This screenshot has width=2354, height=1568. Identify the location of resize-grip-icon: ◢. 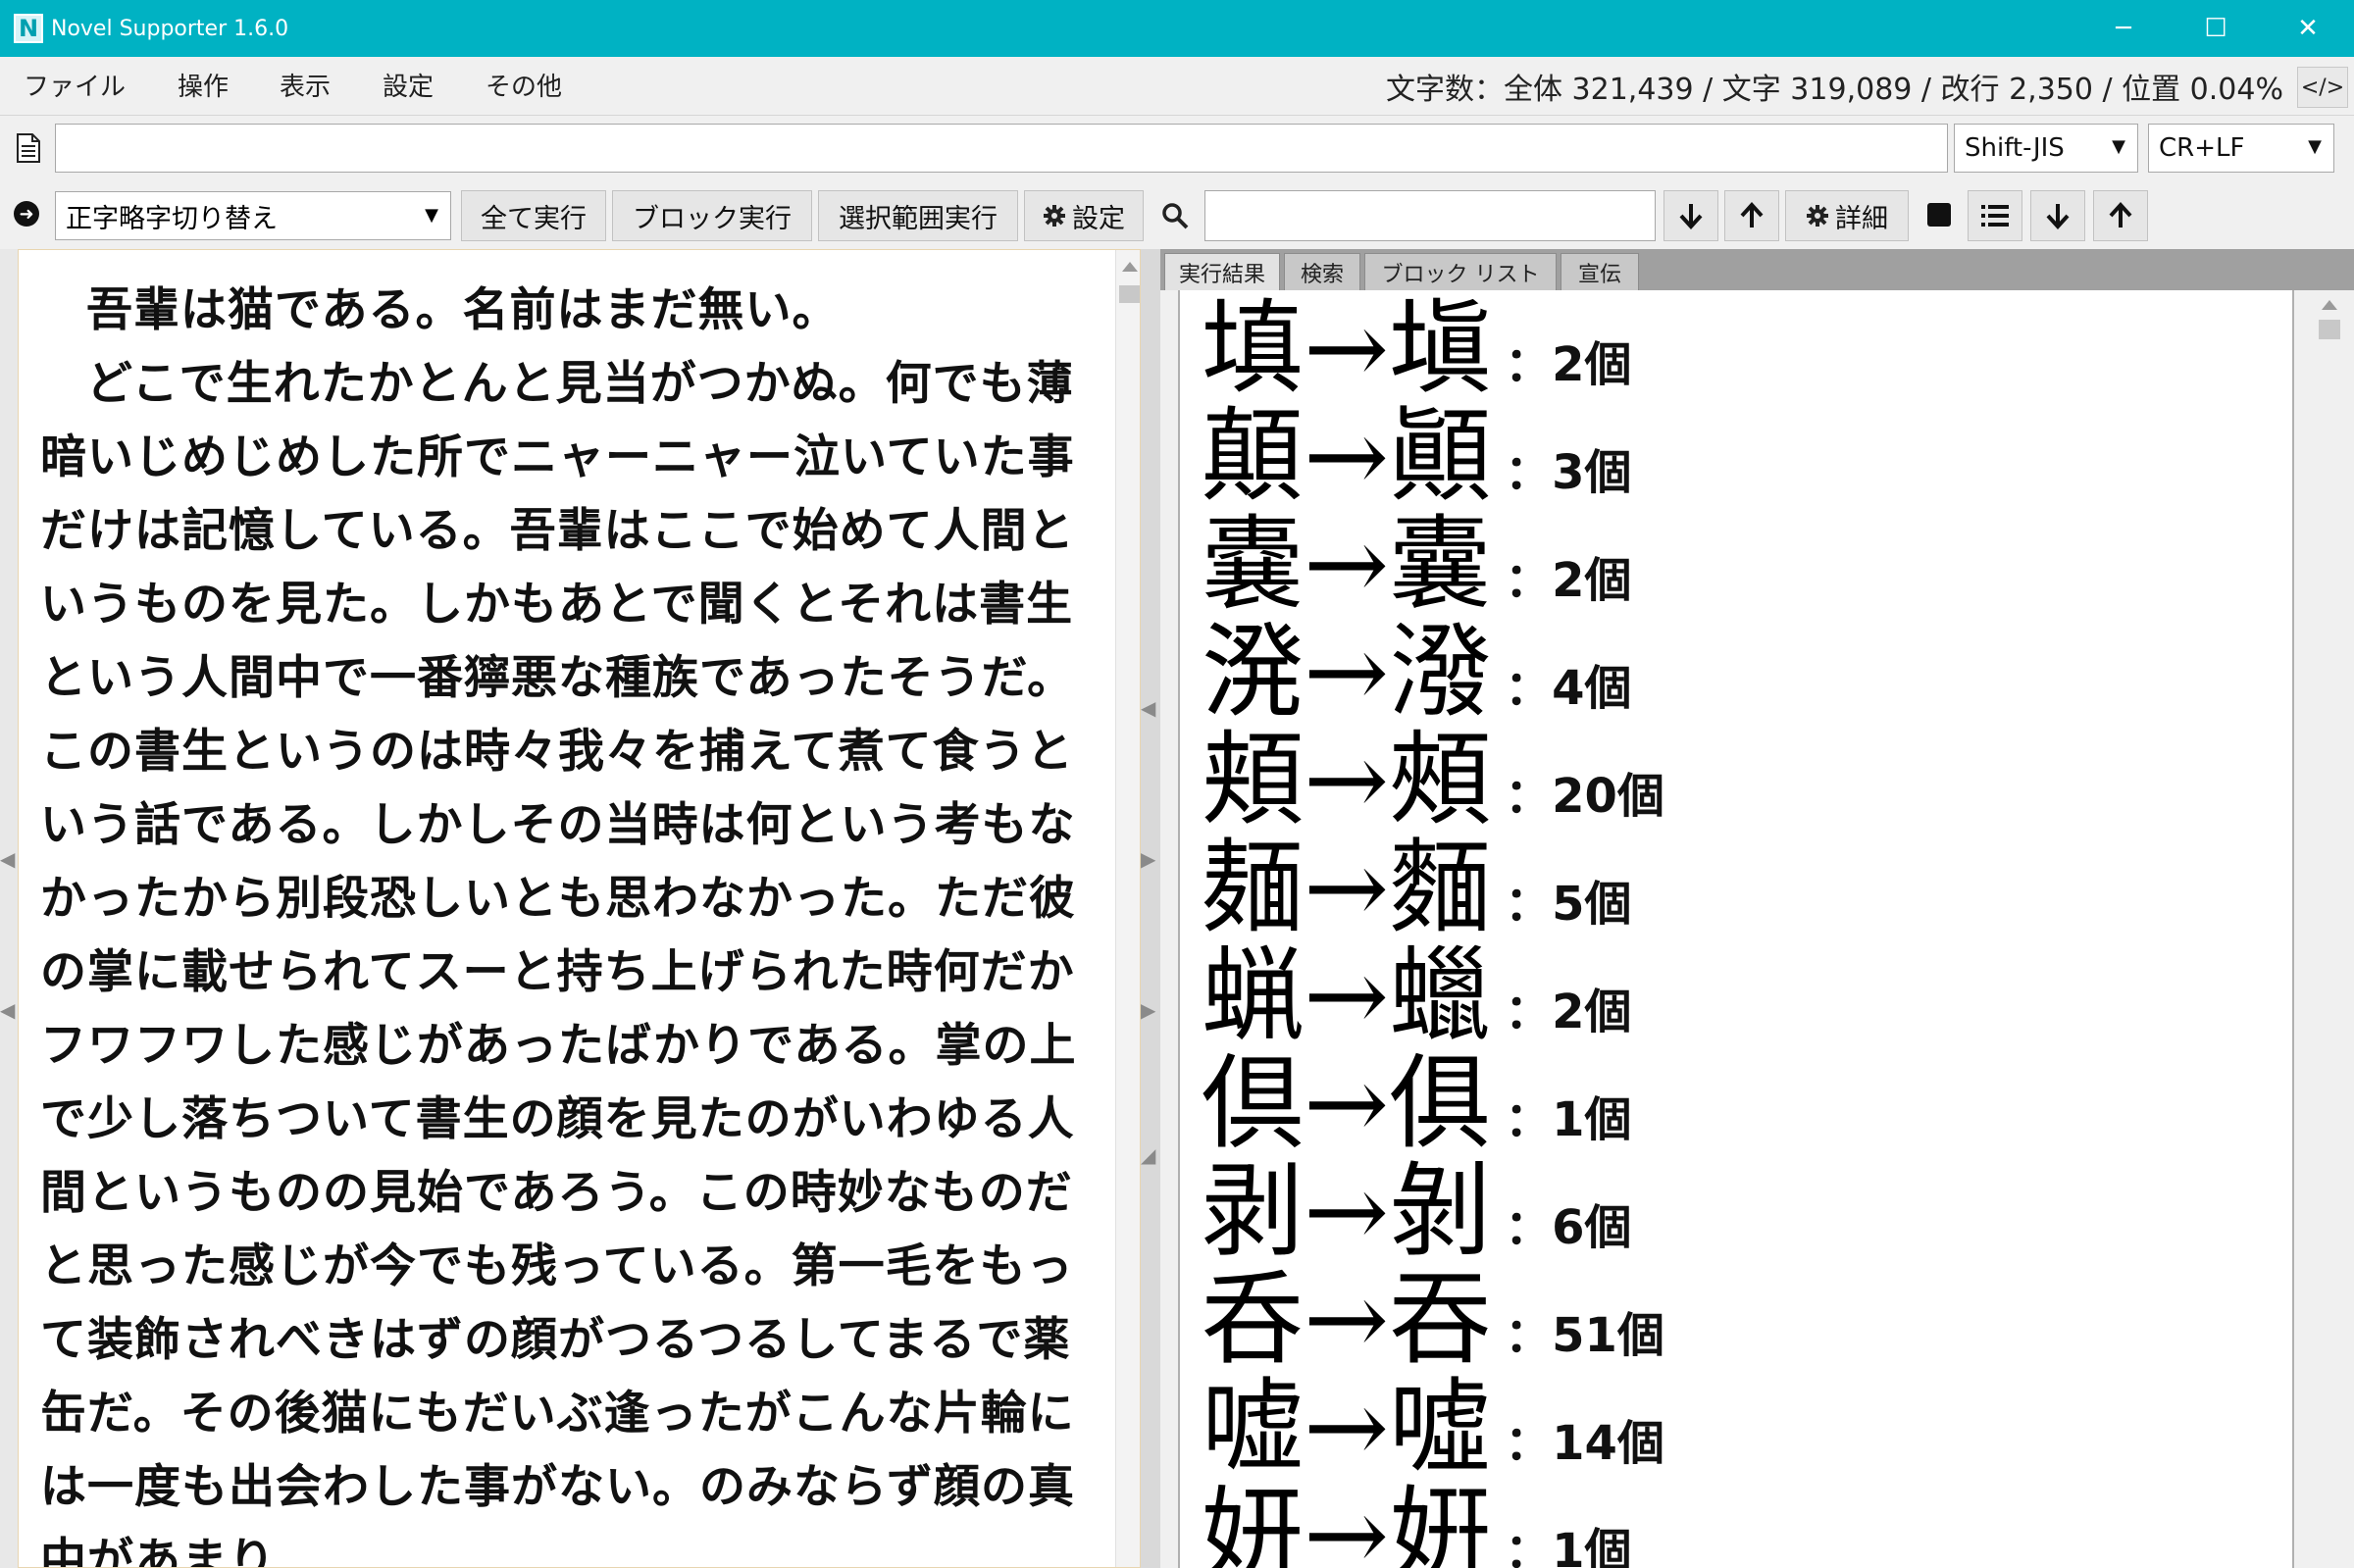
(1148, 1155).